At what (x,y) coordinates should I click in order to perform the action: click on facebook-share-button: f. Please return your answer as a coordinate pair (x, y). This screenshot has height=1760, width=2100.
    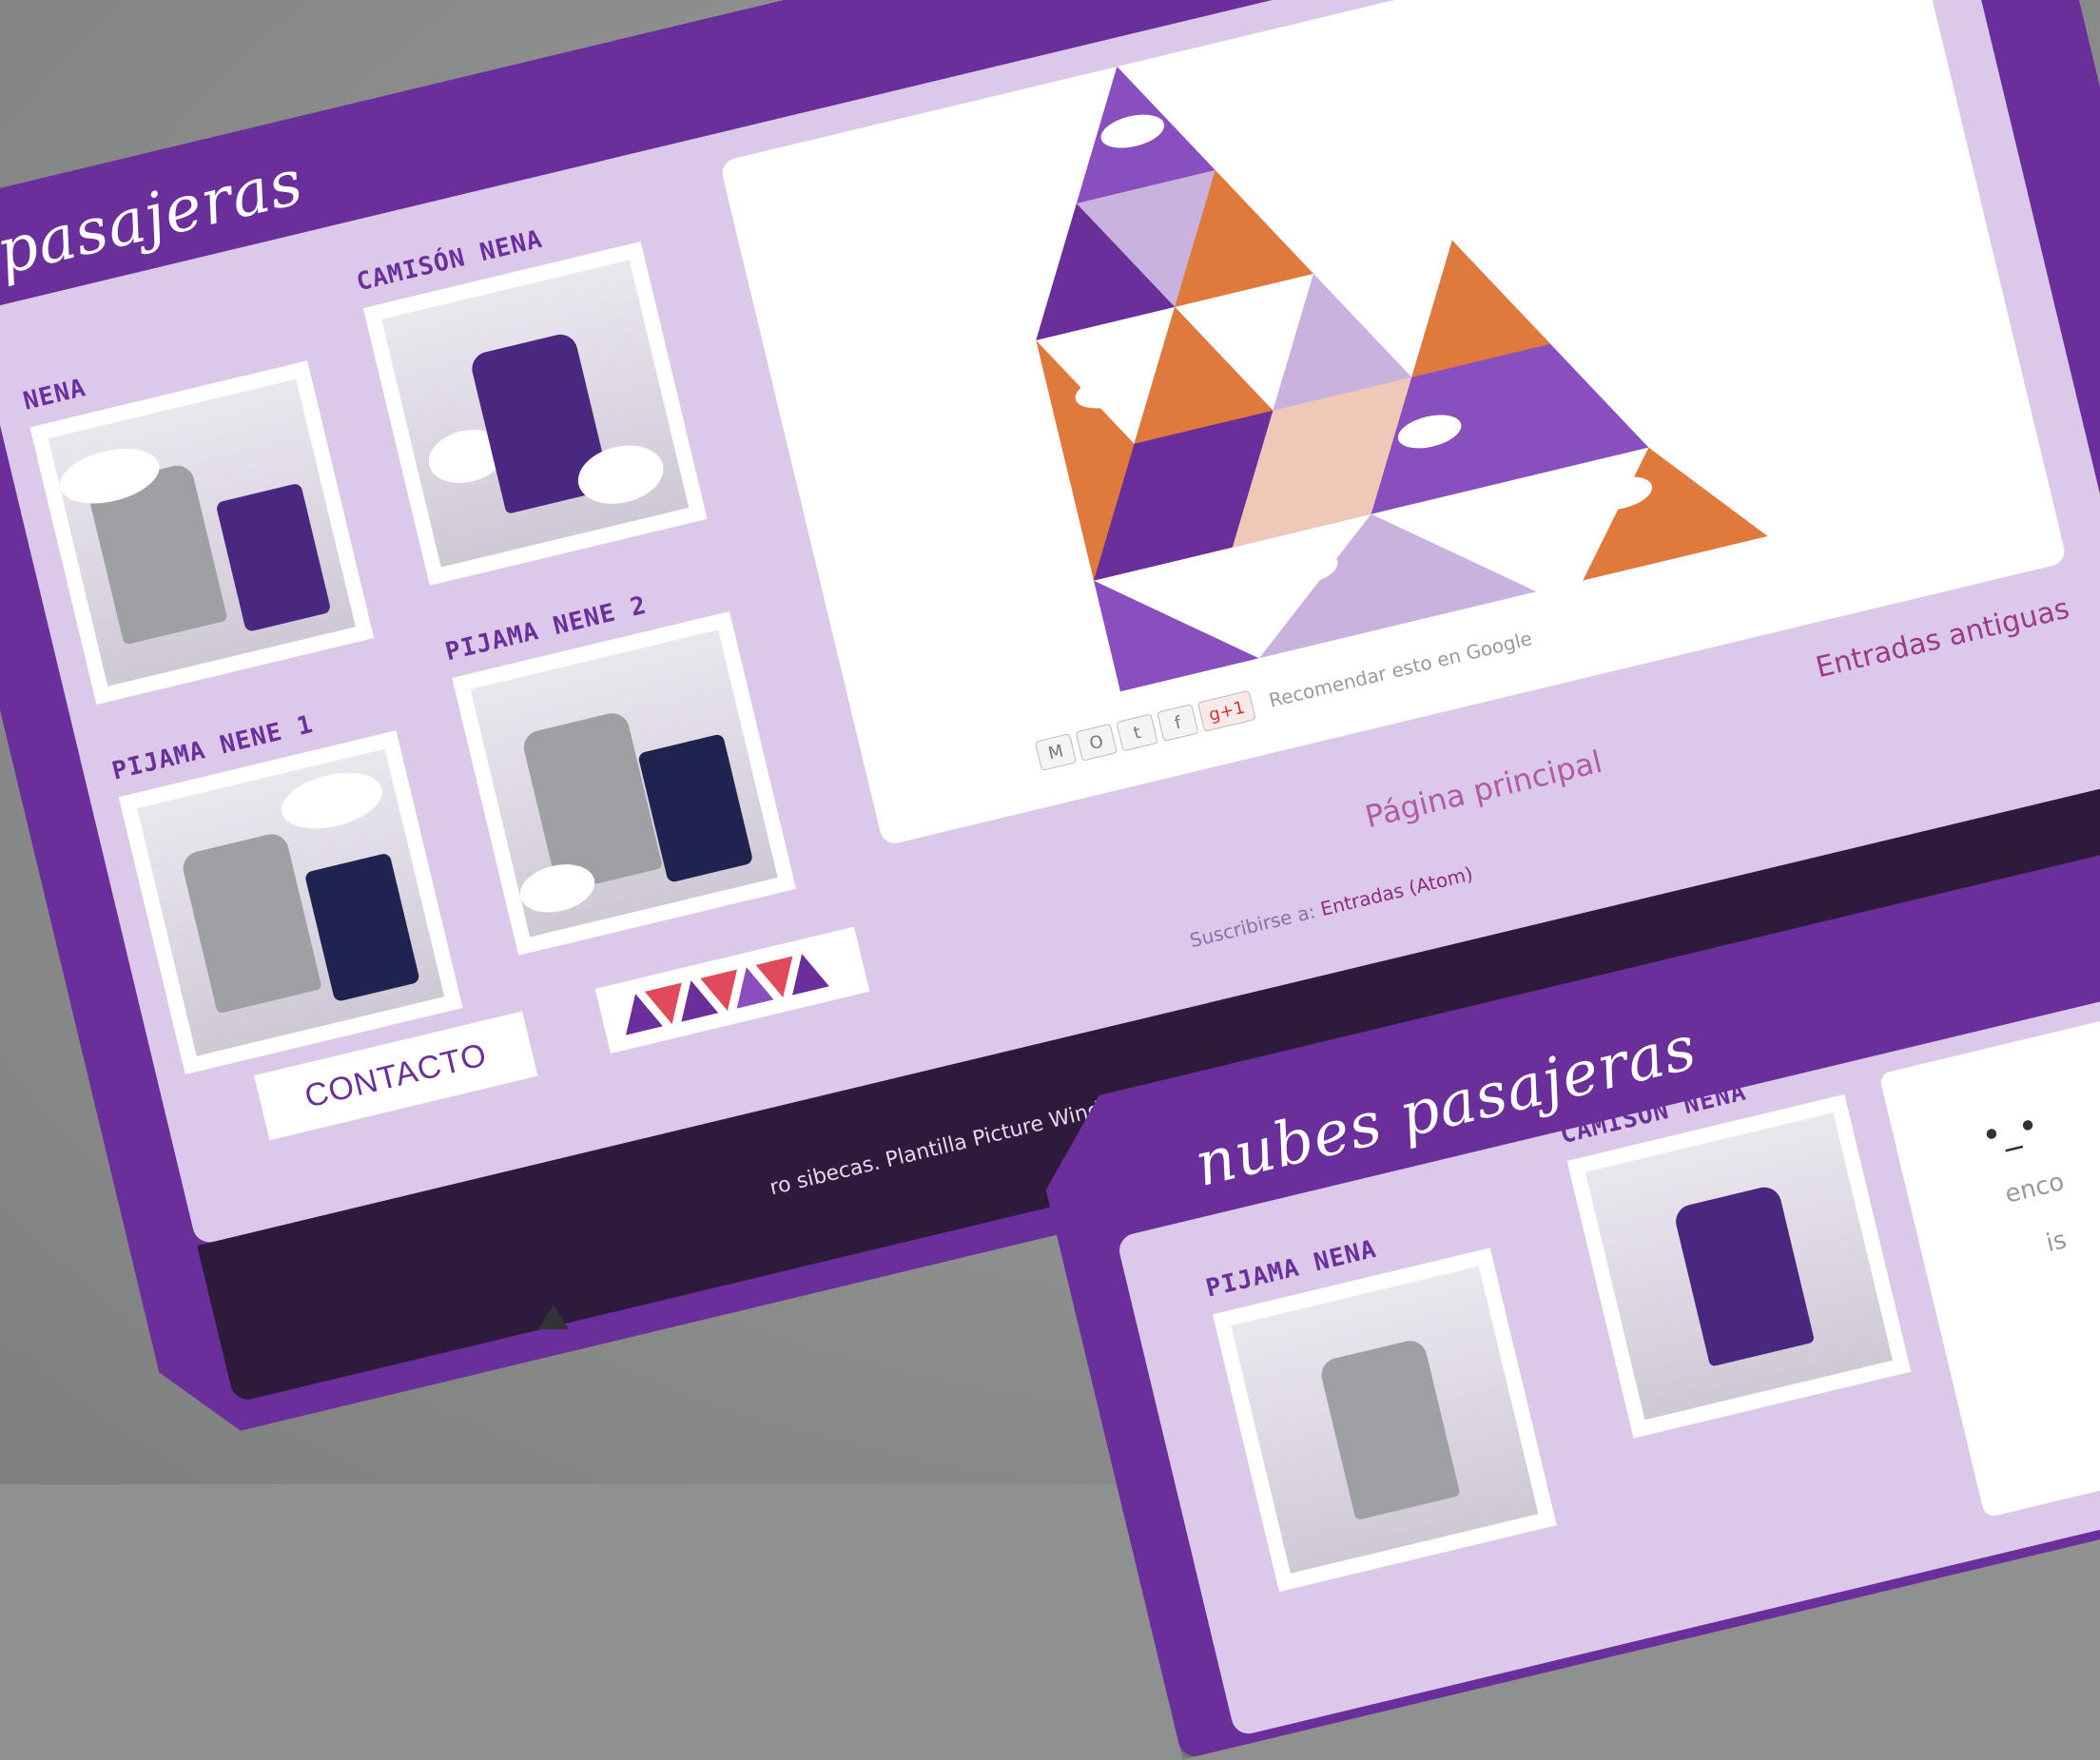
    Looking at the image, I should click on (1177, 723).